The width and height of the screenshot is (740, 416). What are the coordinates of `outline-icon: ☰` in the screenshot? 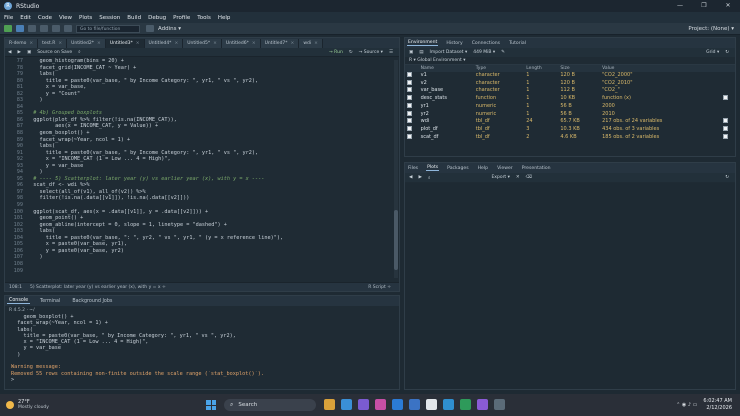 It's located at (391, 52).